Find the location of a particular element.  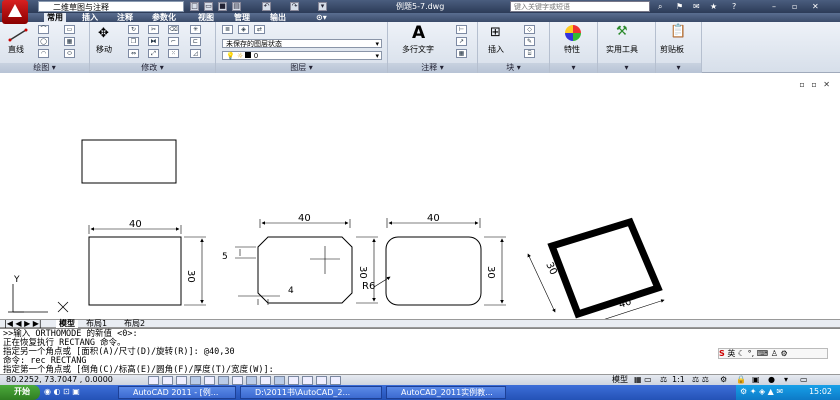

color-wheel-icon is located at coordinates (573, 33).